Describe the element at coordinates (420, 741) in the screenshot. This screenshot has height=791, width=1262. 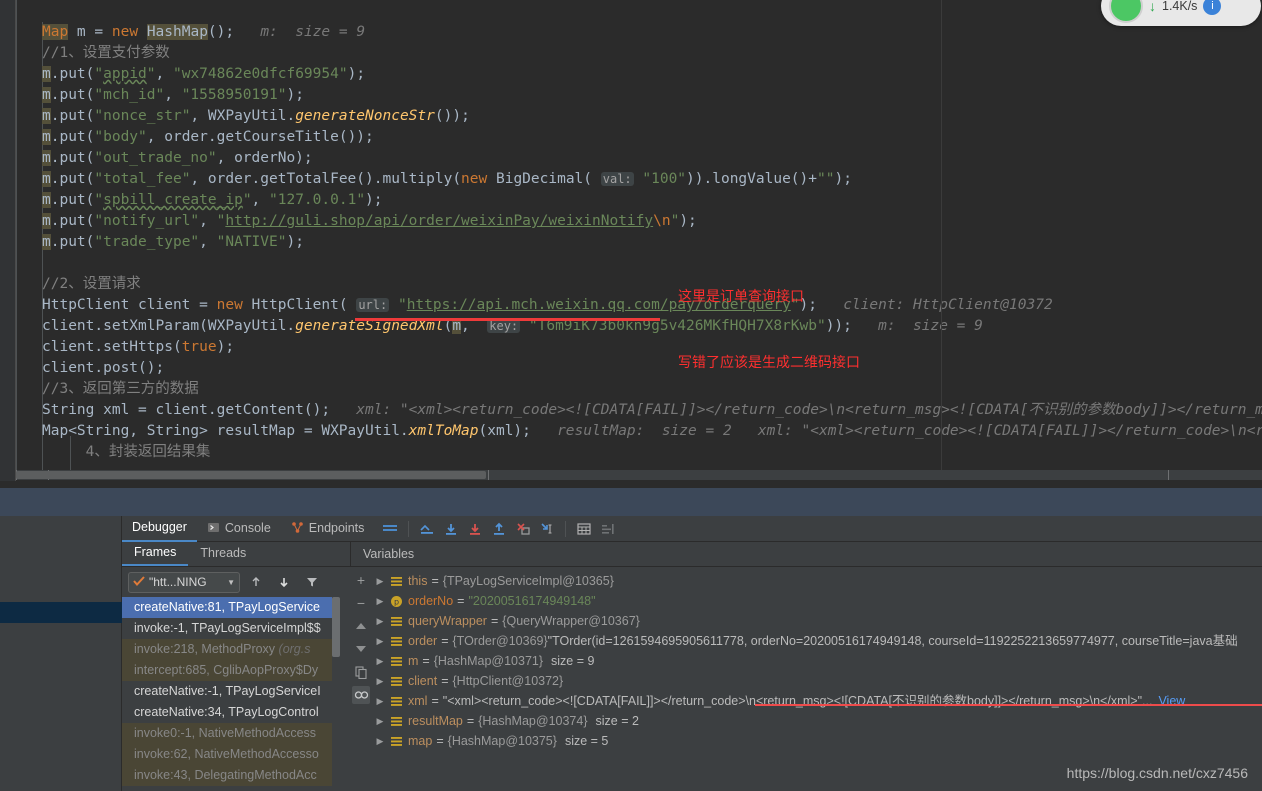
I see `variable-name: map` at that location.